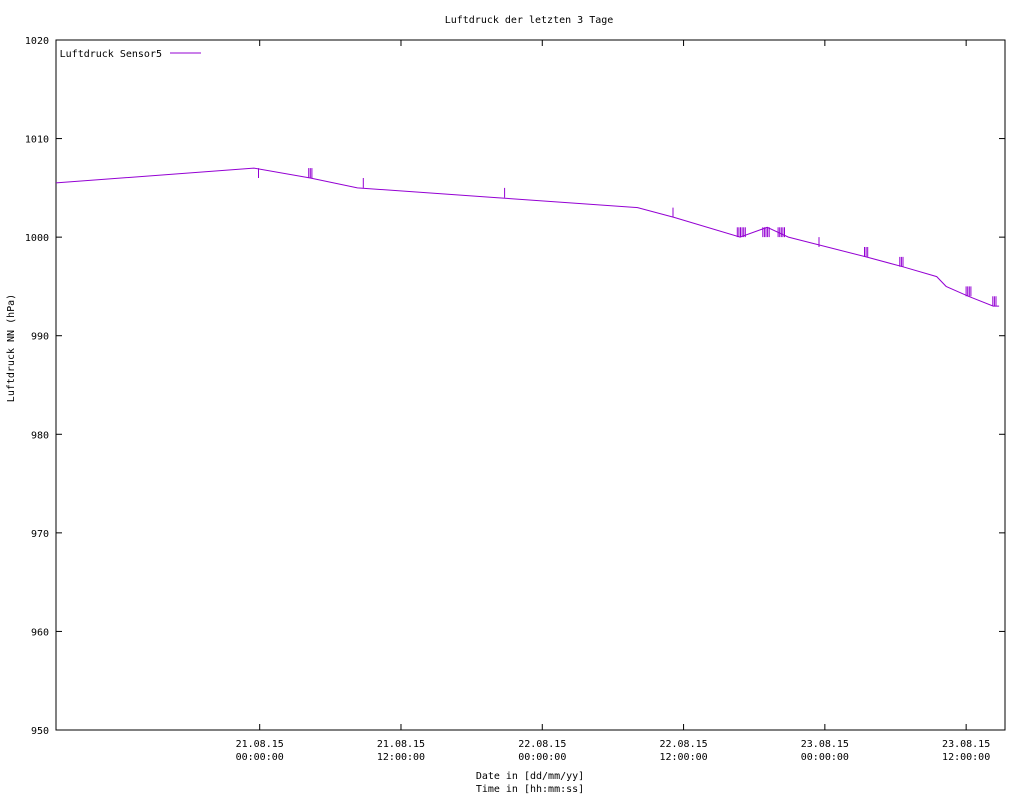 The image size is (1024, 798). What do you see at coordinates (40, 435) in the screenshot?
I see `y-tick-label: 980` at bounding box center [40, 435].